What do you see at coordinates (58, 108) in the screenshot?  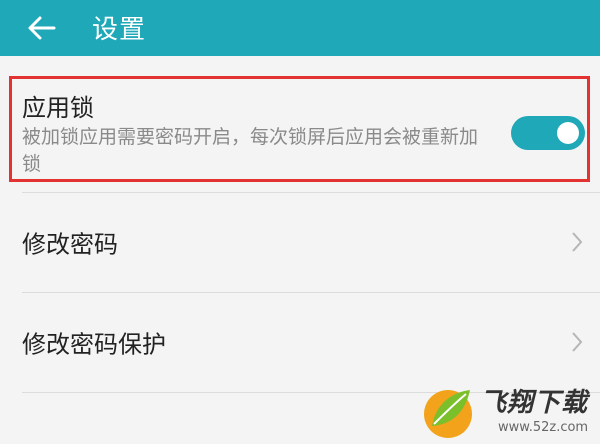 I see `app-lock-title: 应用锁` at bounding box center [58, 108].